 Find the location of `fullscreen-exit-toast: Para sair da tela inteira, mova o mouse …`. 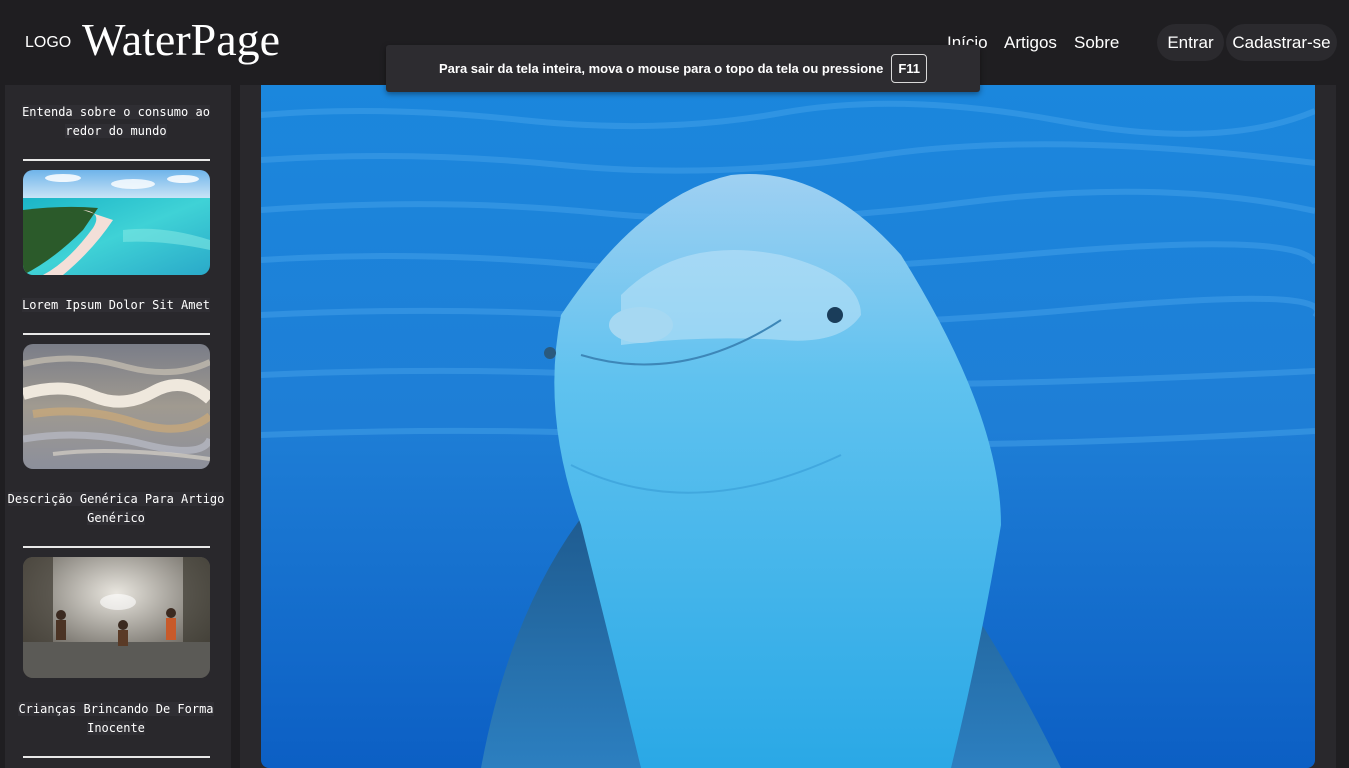

fullscreen-exit-toast: Para sair da tela inteira, mova o mouse … is located at coordinates (683, 68).